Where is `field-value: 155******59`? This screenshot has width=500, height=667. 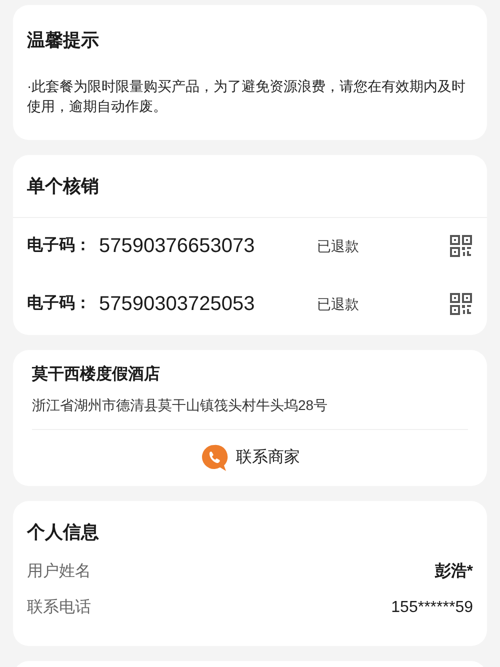 field-value: 155******59 is located at coordinates (432, 608).